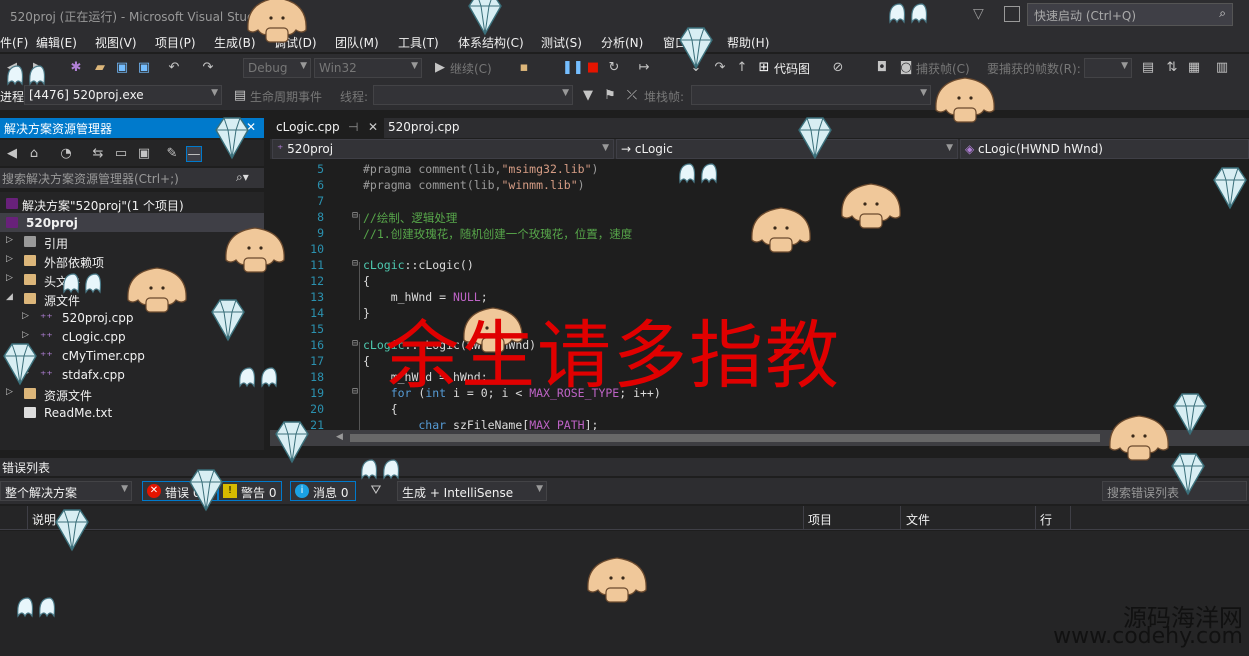 This screenshot has width=1249, height=656. I want to click on member-nav-select: ◈ cLogic(HWND hWnd), so click(1104, 149).